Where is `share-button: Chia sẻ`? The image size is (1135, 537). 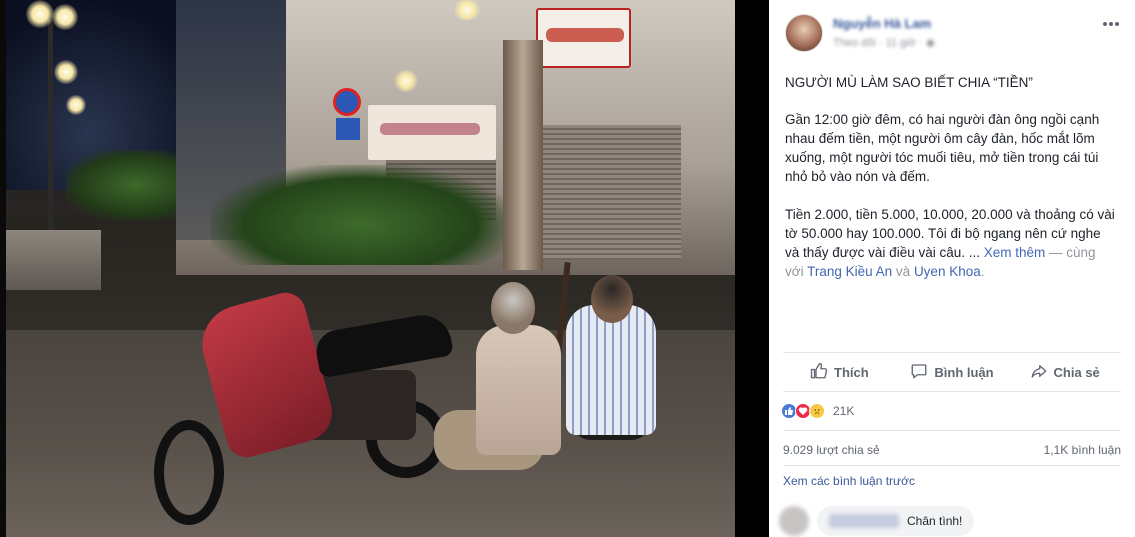 share-button: Chia sẻ is located at coordinates (1064, 372).